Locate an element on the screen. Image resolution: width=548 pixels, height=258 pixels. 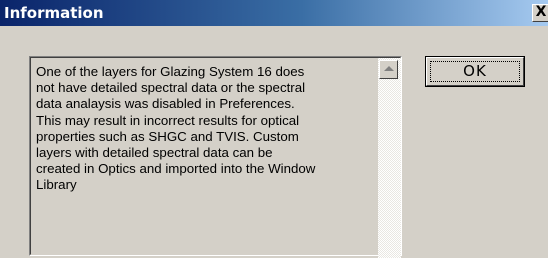
scroll-up-button is located at coordinates (388, 69).